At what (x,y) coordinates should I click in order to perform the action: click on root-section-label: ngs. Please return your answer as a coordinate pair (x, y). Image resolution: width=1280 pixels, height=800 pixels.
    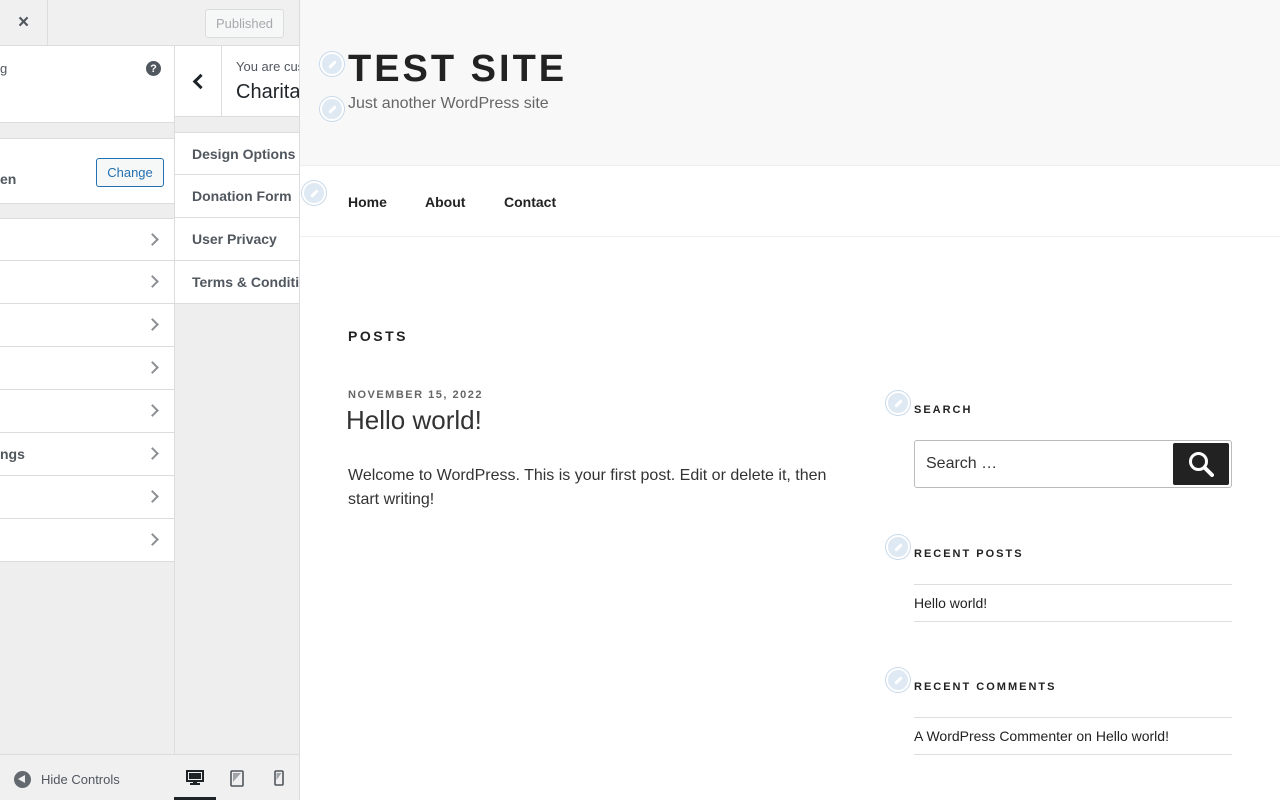
    Looking at the image, I should click on (12, 454).